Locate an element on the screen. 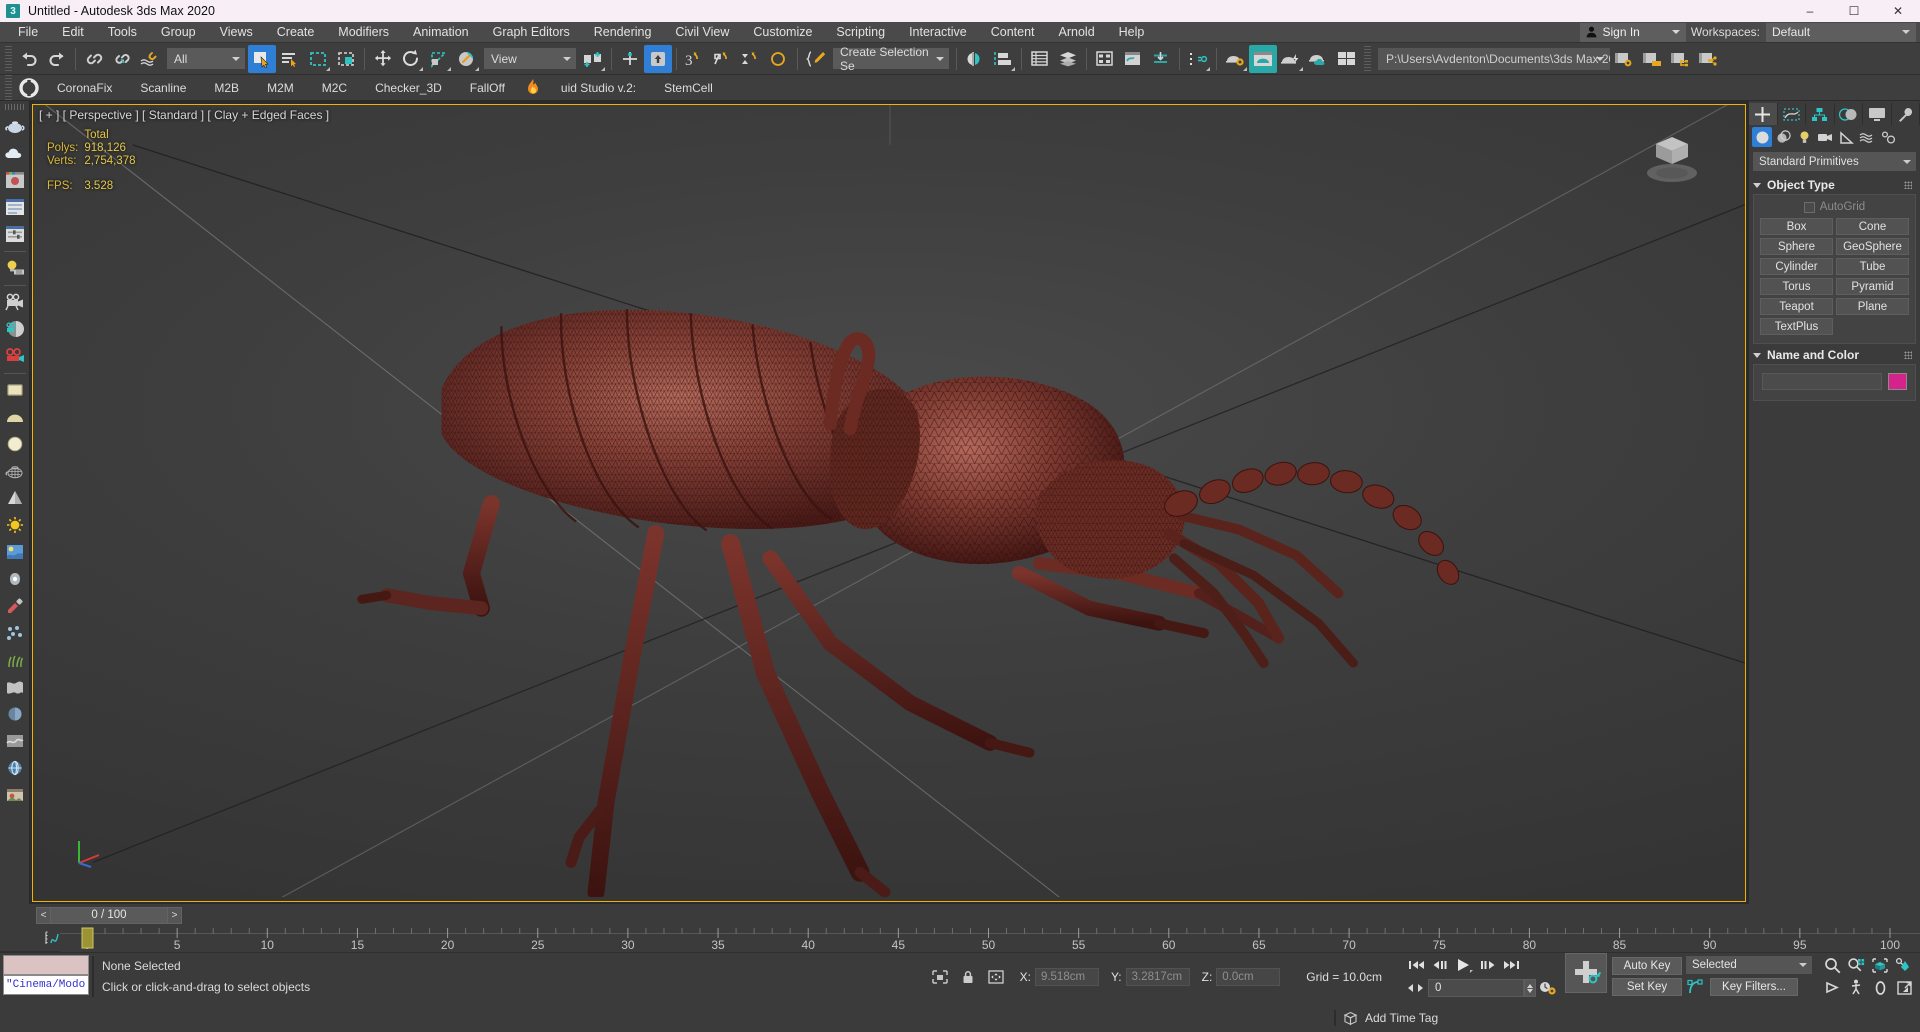 The image size is (1920, 1032). open-project-folder-icon is located at coordinates (1652, 59).